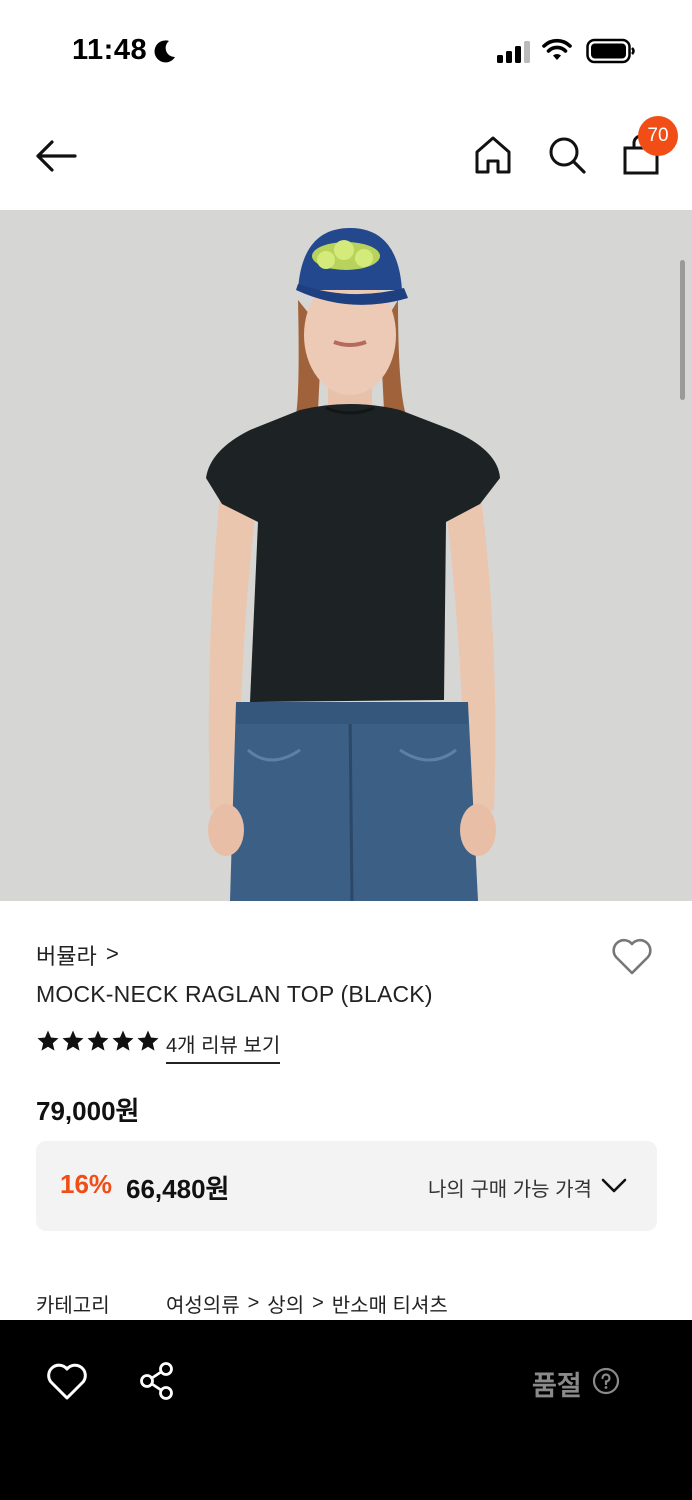 The image size is (692, 1500). I want to click on category-label: 카테고리, so click(73, 1306).